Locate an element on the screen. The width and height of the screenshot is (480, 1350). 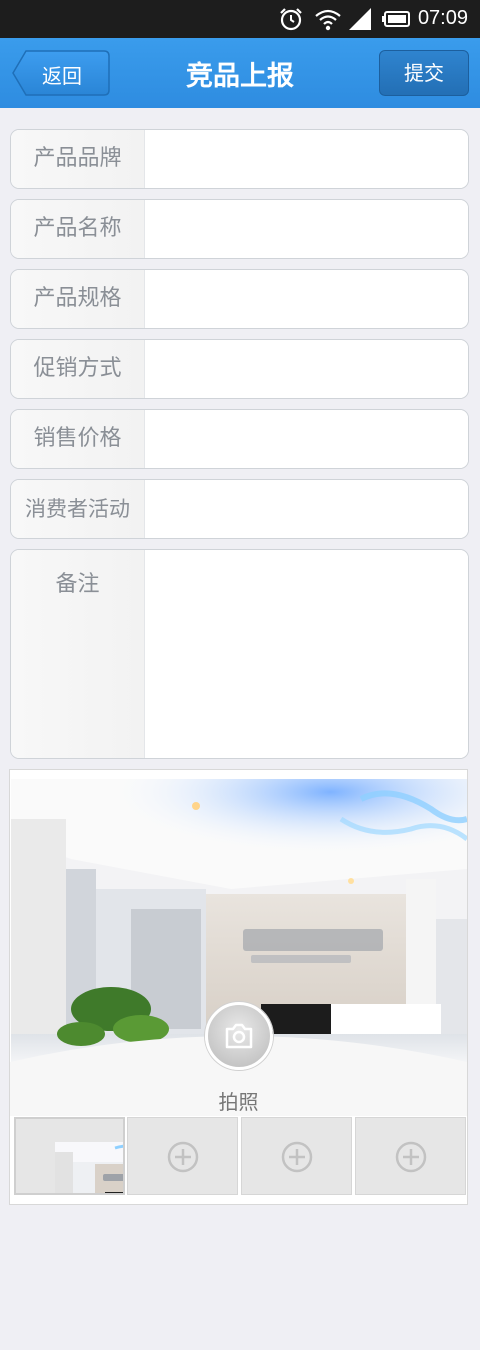
field-product-name: 产品名称 is located at coordinates (239, 229).